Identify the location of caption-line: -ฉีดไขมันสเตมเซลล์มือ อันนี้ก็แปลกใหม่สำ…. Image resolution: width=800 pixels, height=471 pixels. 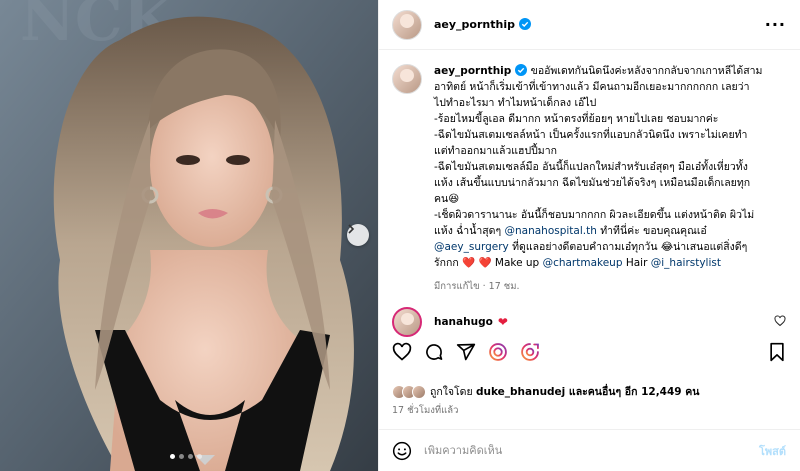
(591, 167).